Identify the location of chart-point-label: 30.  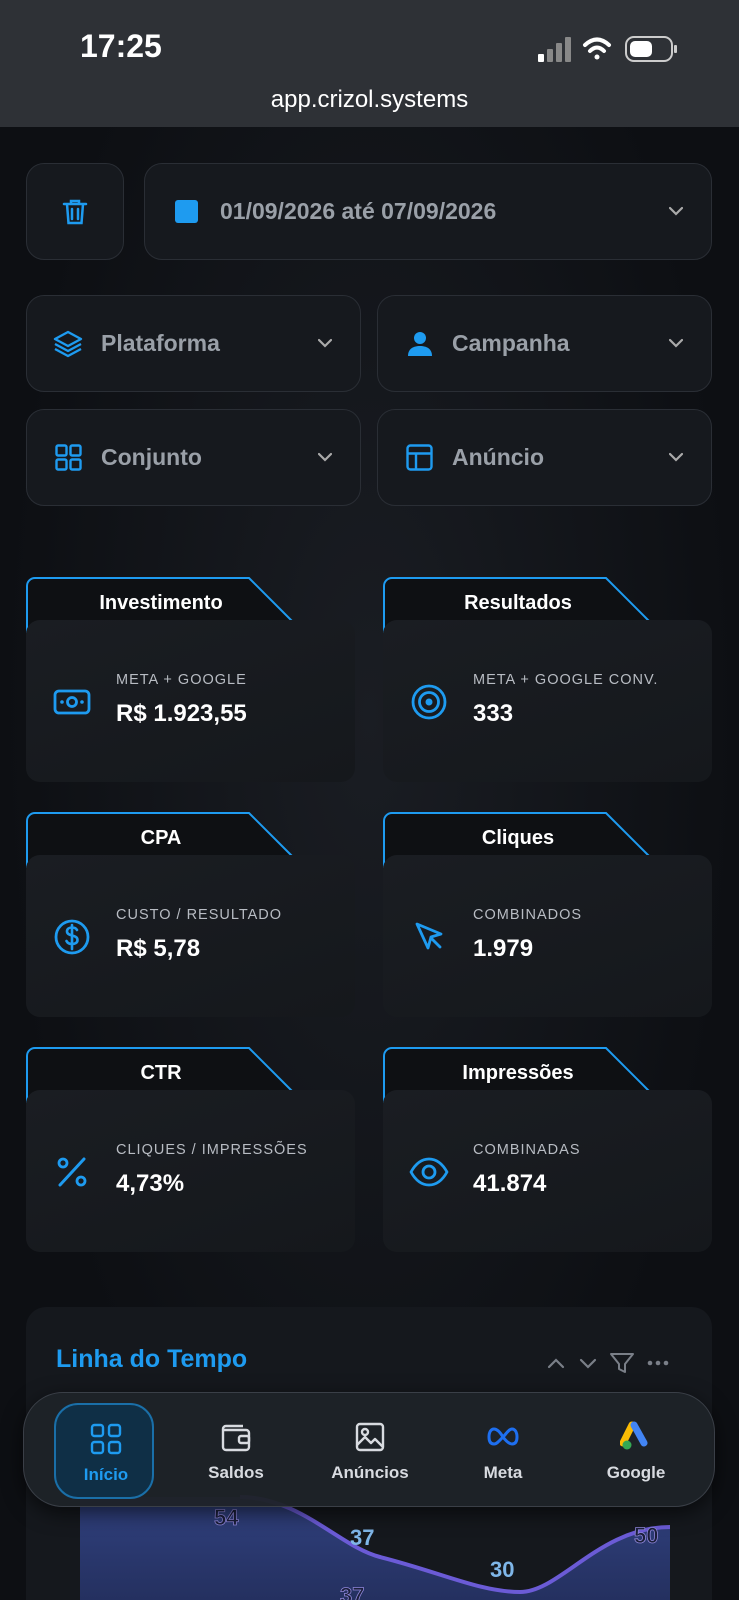
(502, 1569).